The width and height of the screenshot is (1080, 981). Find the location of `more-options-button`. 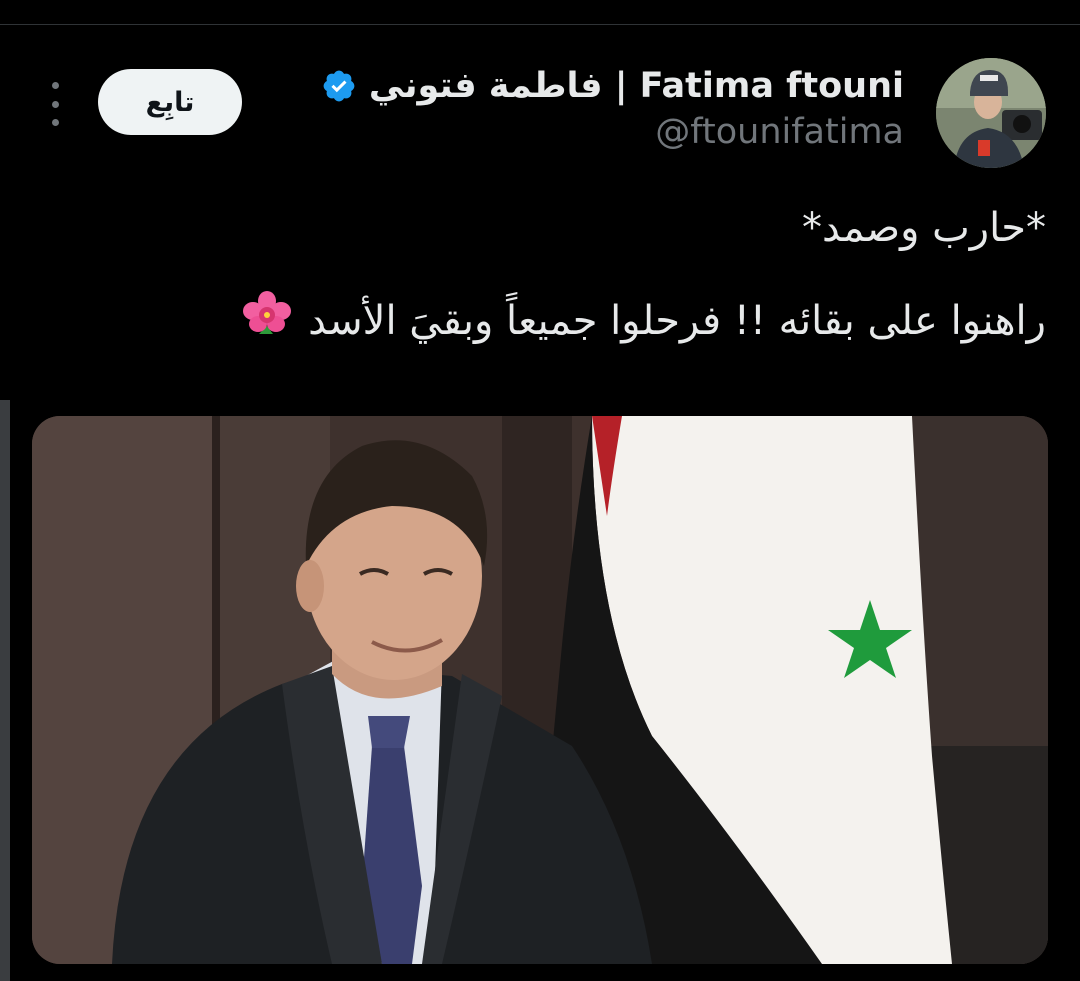

more-options-button is located at coordinates (55, 104).